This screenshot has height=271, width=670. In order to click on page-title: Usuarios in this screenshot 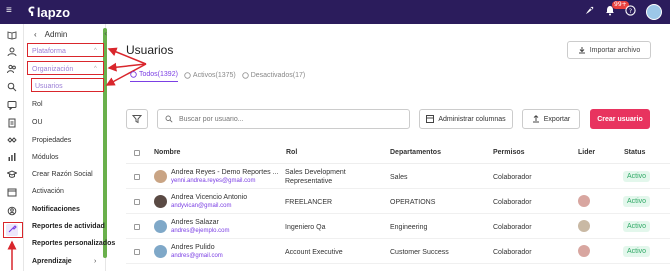, I will do `click(150, 50)`.